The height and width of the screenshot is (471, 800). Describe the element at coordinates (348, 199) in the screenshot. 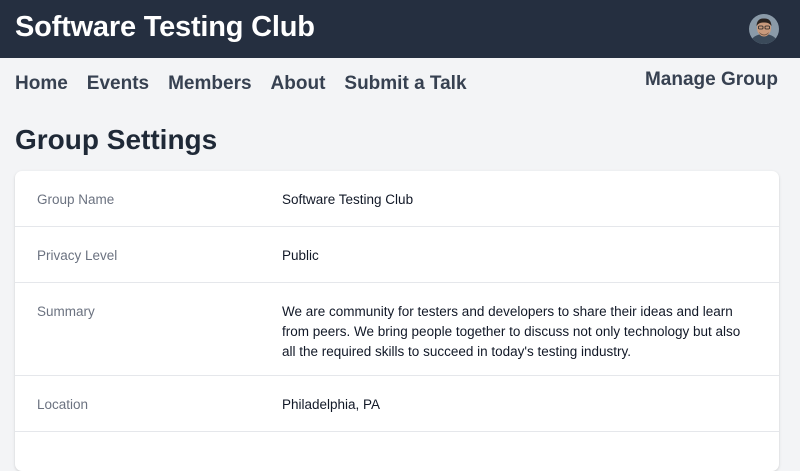

I see `group-name-value: Software Testing Club` at that location.